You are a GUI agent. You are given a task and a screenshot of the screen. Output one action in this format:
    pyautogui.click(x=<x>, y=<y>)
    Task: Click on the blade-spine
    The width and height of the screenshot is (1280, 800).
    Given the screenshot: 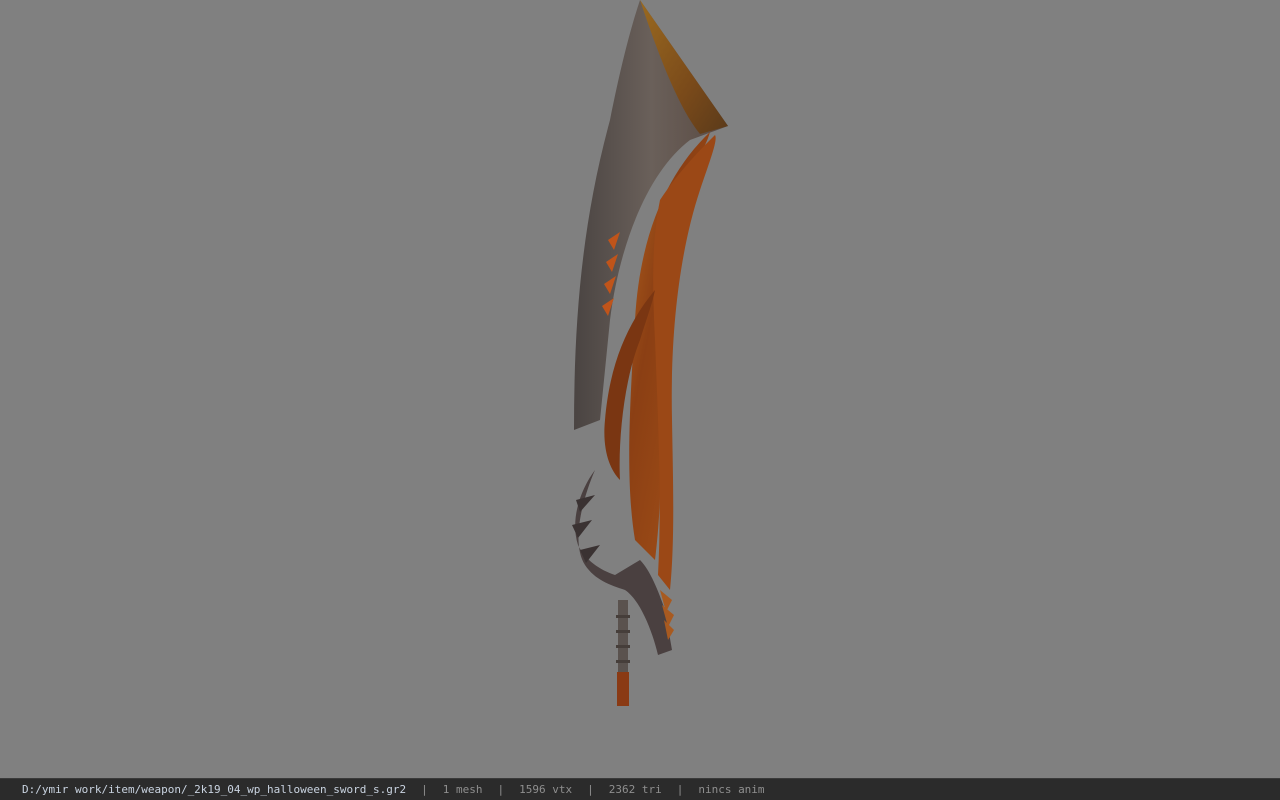 What is the action you would take?
    pyautogui.click(x=684, y=362)
    